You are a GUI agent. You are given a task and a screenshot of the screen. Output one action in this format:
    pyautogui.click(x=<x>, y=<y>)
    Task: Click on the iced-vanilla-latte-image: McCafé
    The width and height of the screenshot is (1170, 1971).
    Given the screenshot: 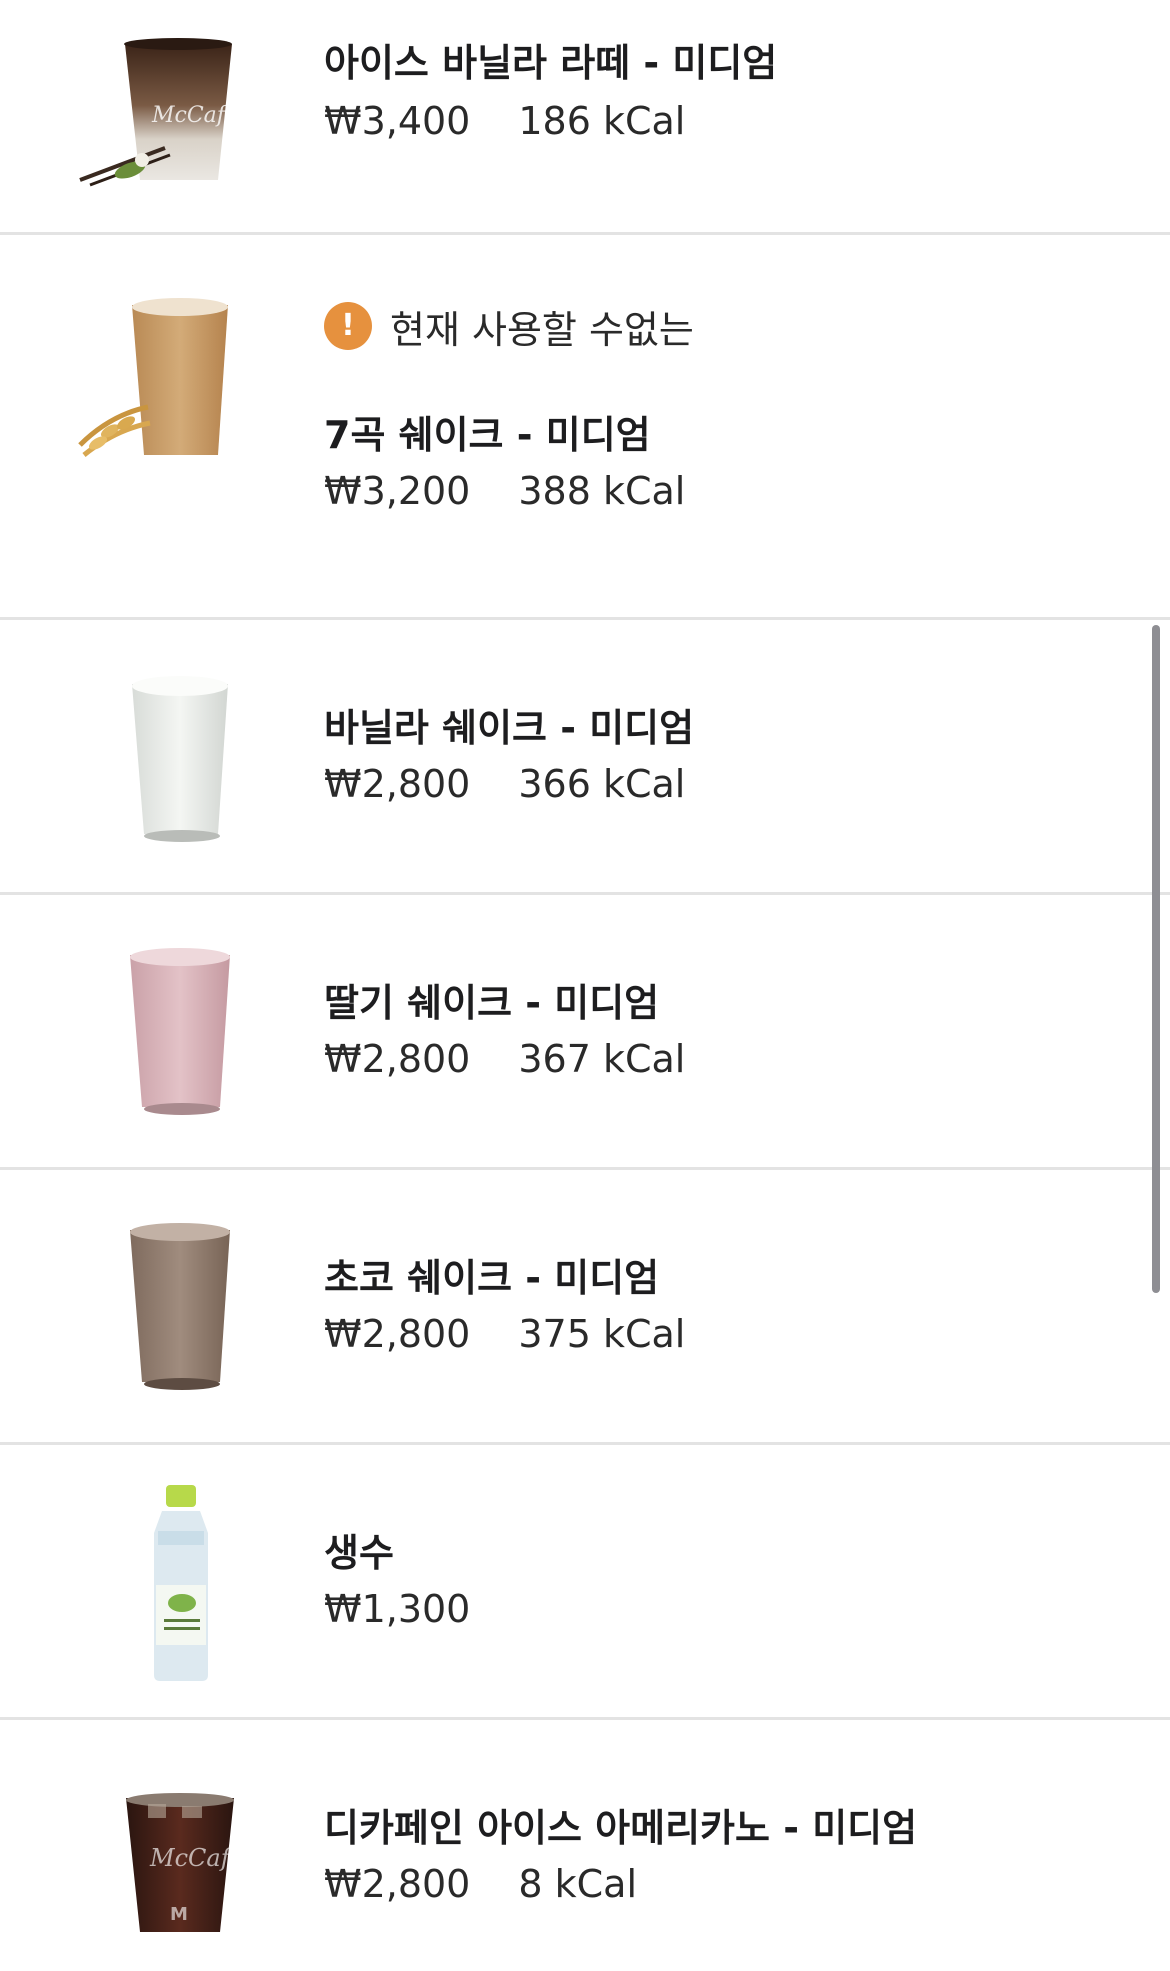 What is the action you would take?
    pyautogui.click(x=180, y=120)
    